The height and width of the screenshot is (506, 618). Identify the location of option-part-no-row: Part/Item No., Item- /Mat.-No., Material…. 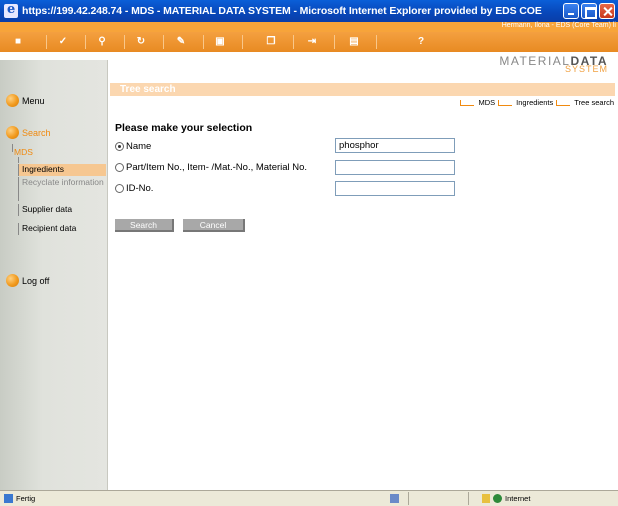
(211, 167).